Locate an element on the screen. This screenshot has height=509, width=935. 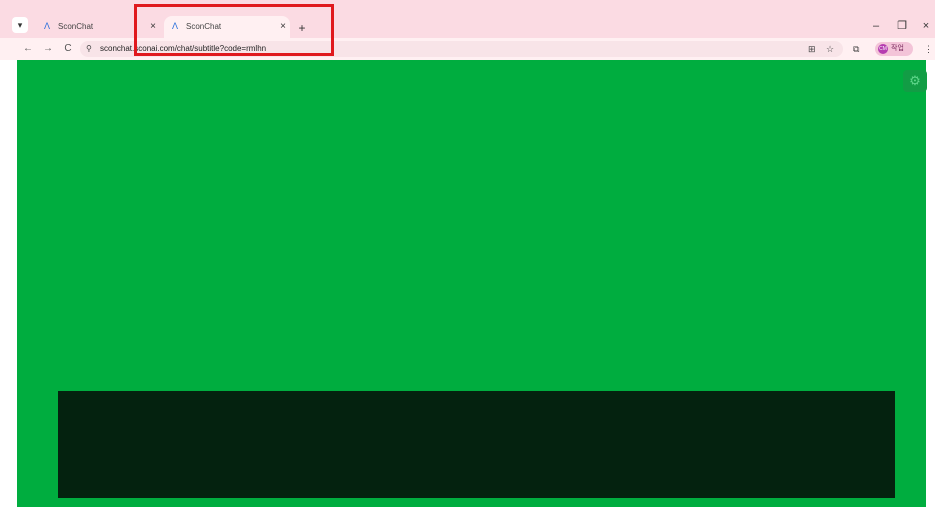
browser-tab-1: Λ SconChat × is located at coordinates (98, 27).